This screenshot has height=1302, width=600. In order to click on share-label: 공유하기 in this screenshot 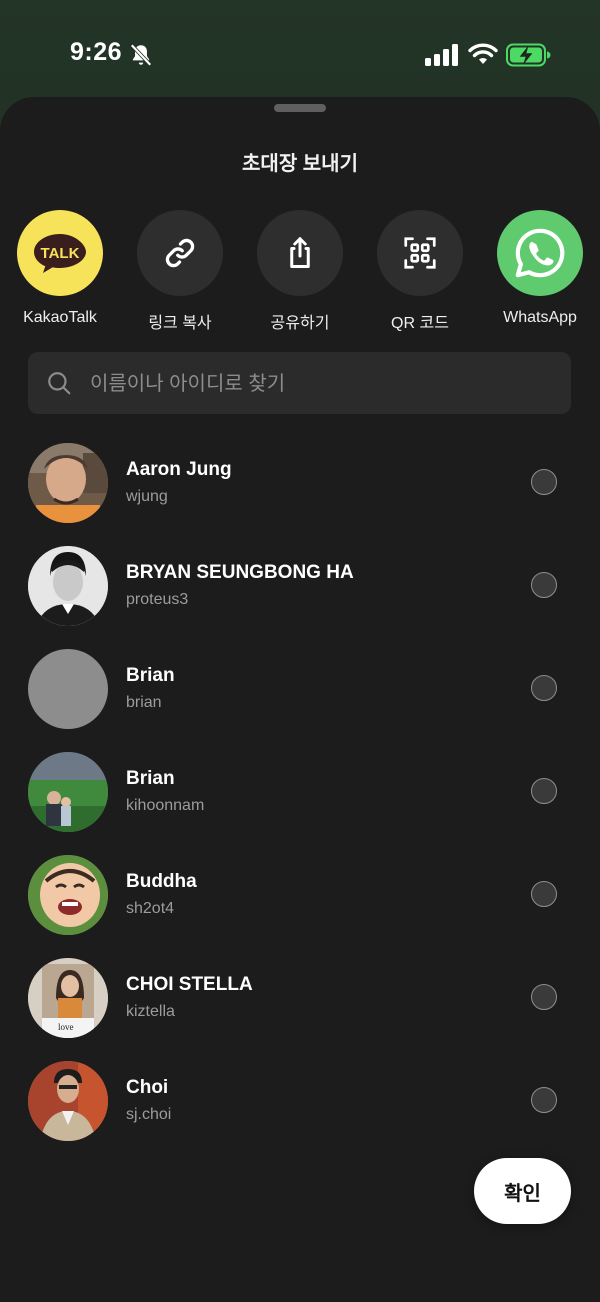, I will do `click(300, 323)`.